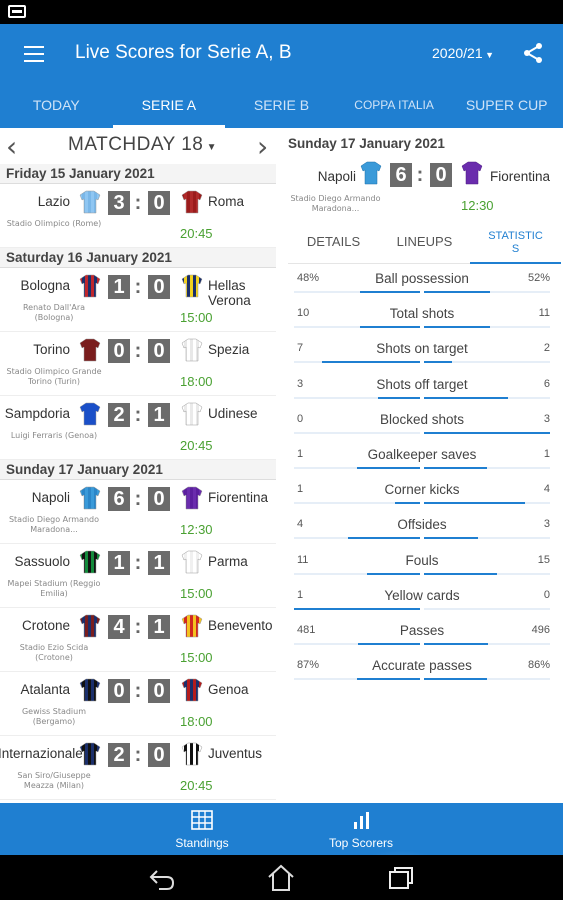  Describe the element at coordinates (306, 629) in the screenshot. I see `stat-home-value: 481` at that location.